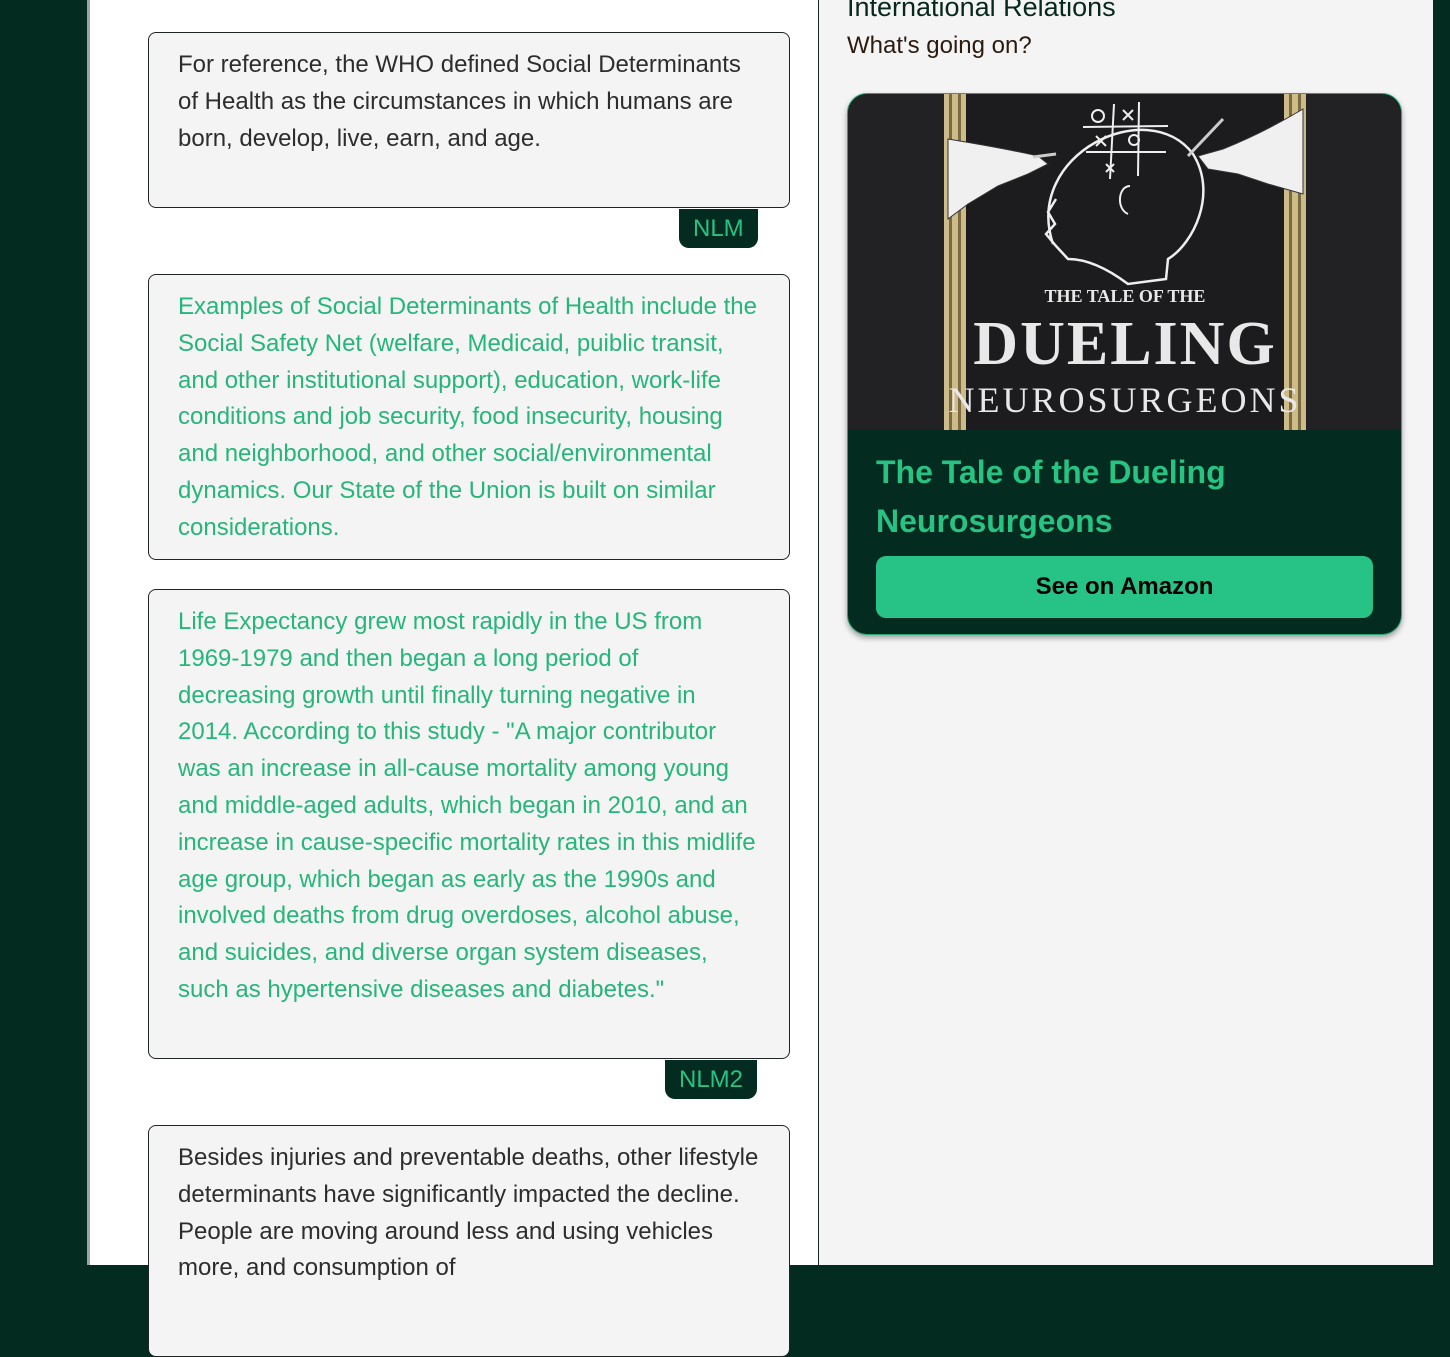 This screenshot has height=1357, width=1450. I want to click on section-title: International Relations, so click(981, 11).